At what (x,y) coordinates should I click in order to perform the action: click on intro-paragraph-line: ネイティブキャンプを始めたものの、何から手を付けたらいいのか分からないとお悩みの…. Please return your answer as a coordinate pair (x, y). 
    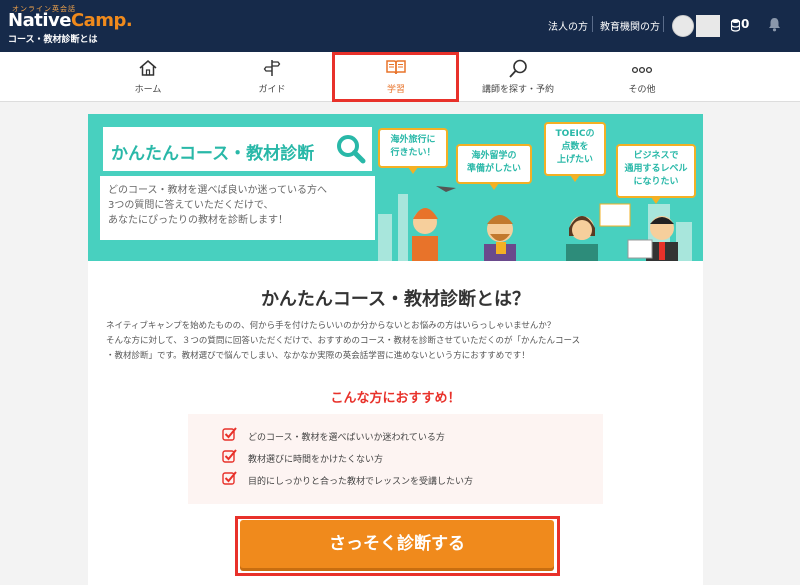
    Looking at the image, I should click on (331, 326).